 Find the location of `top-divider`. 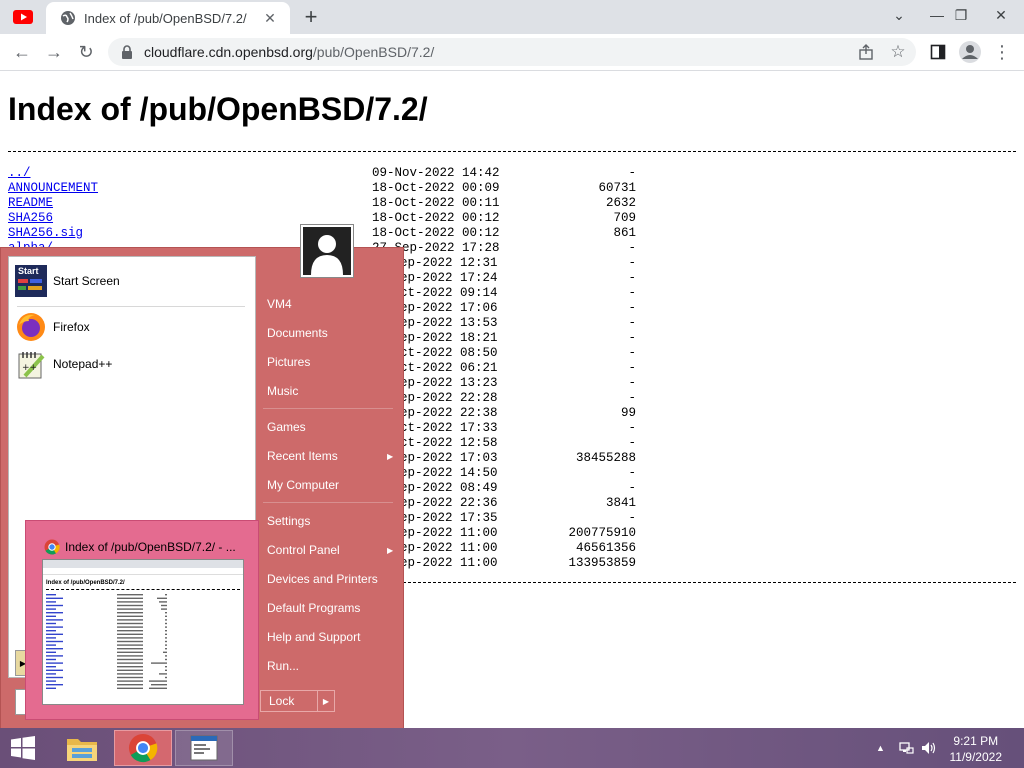

top-divider is located at coordinates (512, 151).